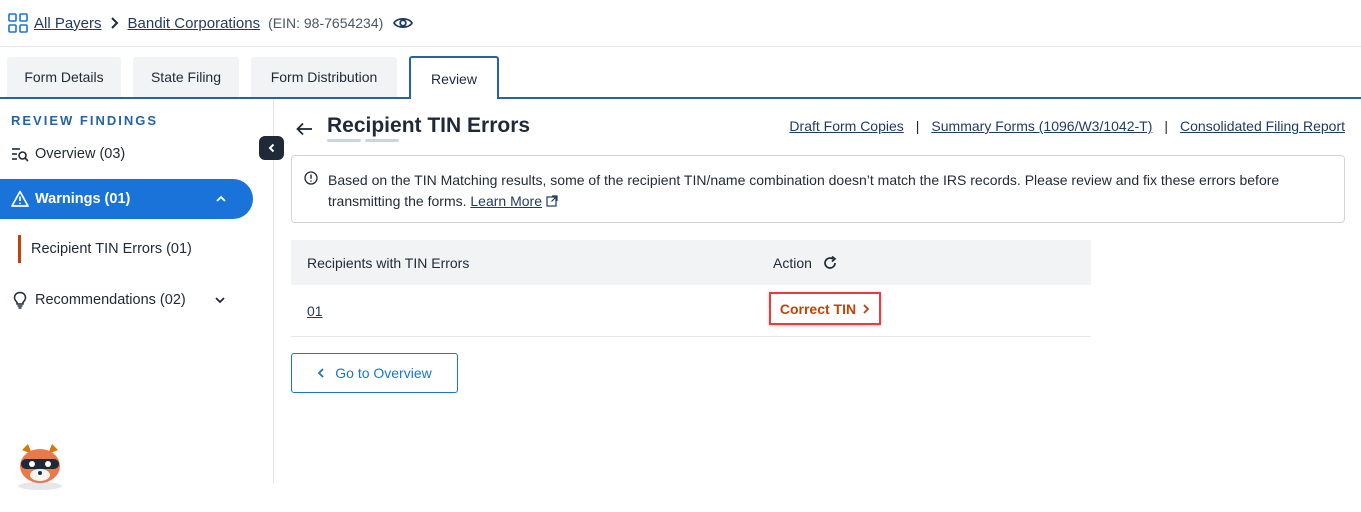 This screenshot has height=512, width=1361. What do you see at coordinates (311, 178) in the screenshot?
I see `info-icon` at bounding box center [311, 178].